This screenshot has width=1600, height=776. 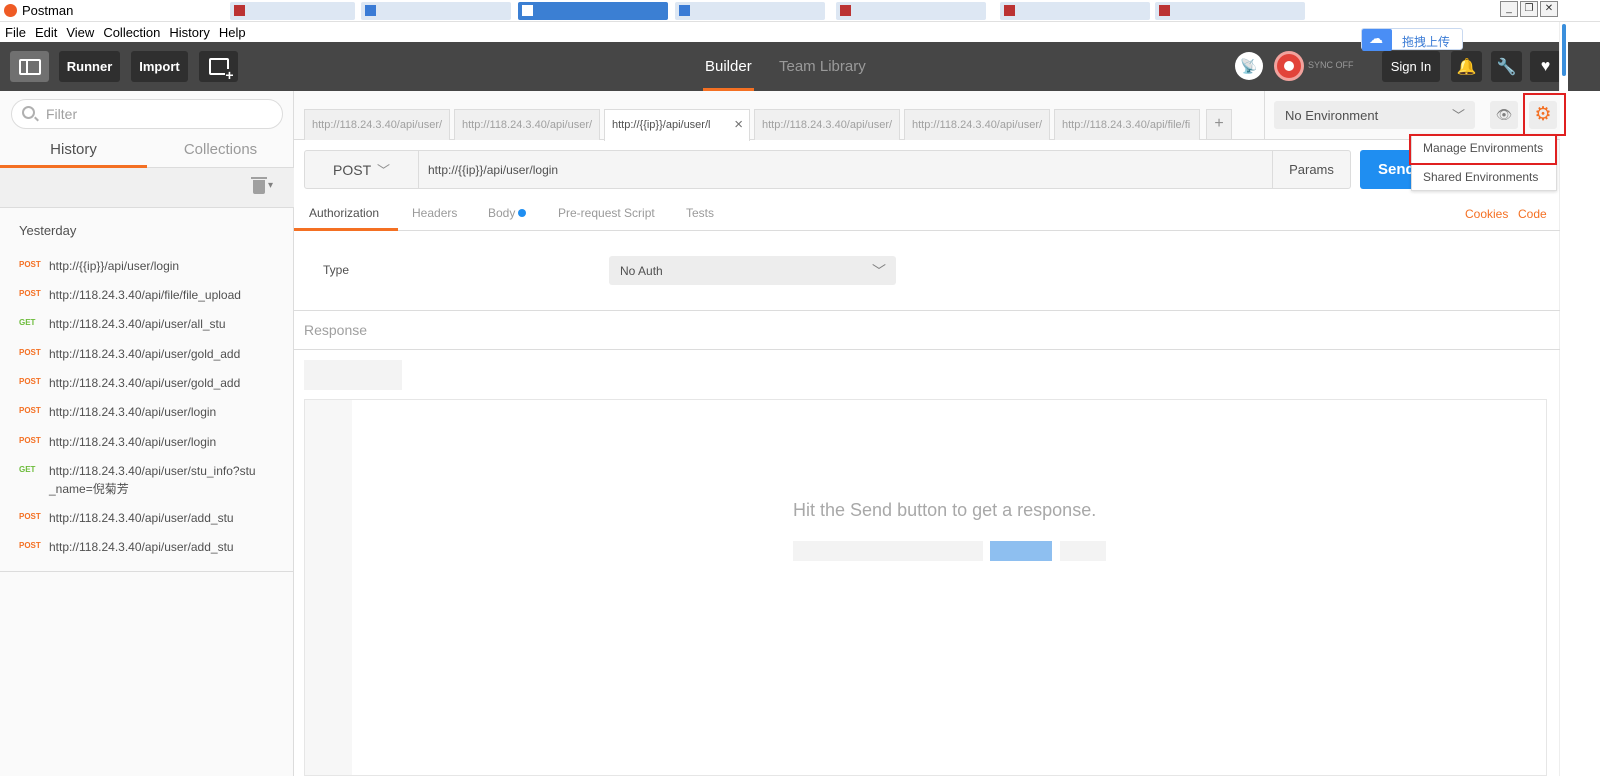 I want to click on sidebar-icon, so click(x=29, y=66).